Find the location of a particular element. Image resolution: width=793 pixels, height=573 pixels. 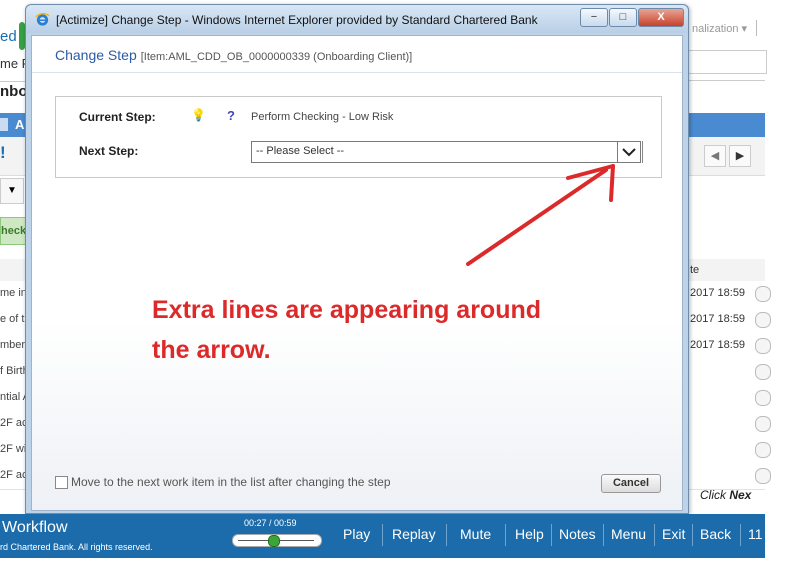

exit-button: Exit is located at coordinates (673, 534).